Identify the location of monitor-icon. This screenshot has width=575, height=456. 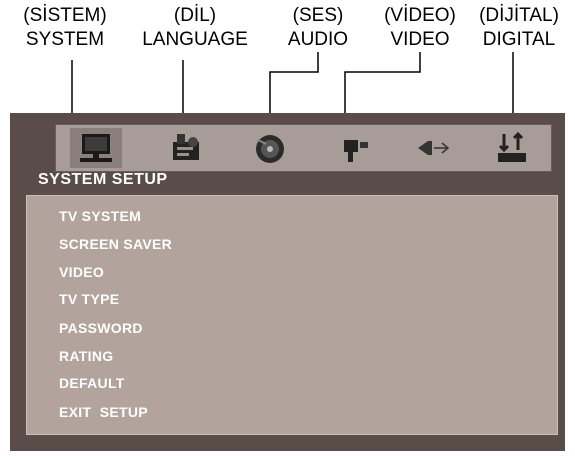
(96, 148).